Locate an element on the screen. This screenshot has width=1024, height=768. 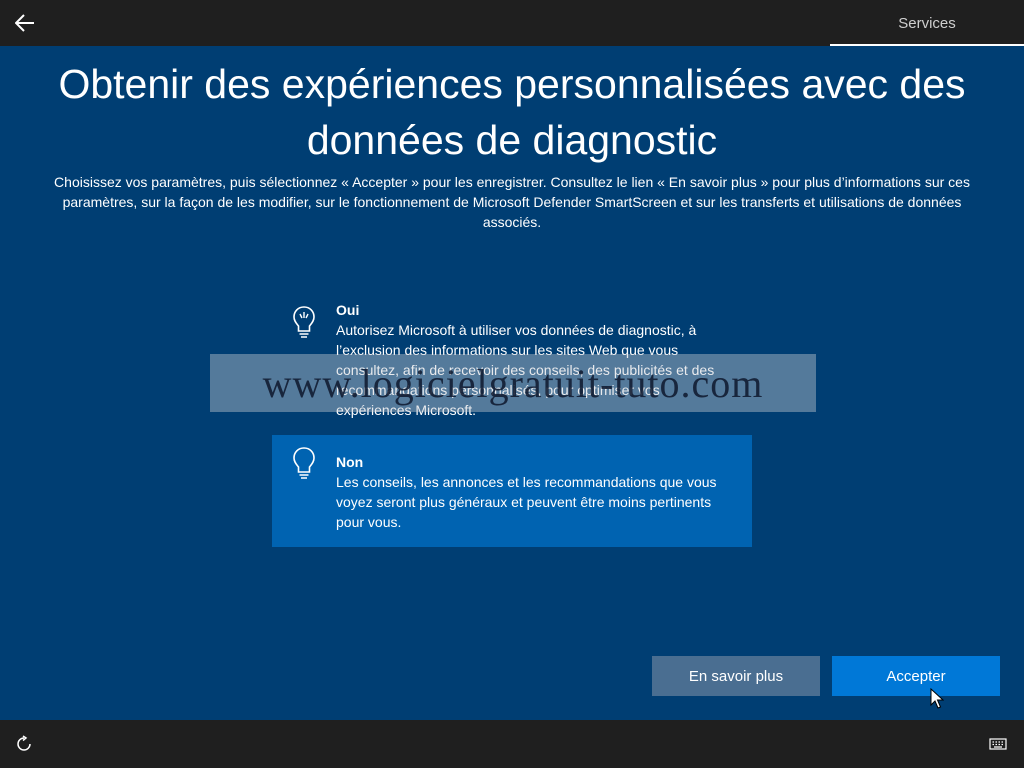
keyboard-icon is located at coordinates (998, 744).